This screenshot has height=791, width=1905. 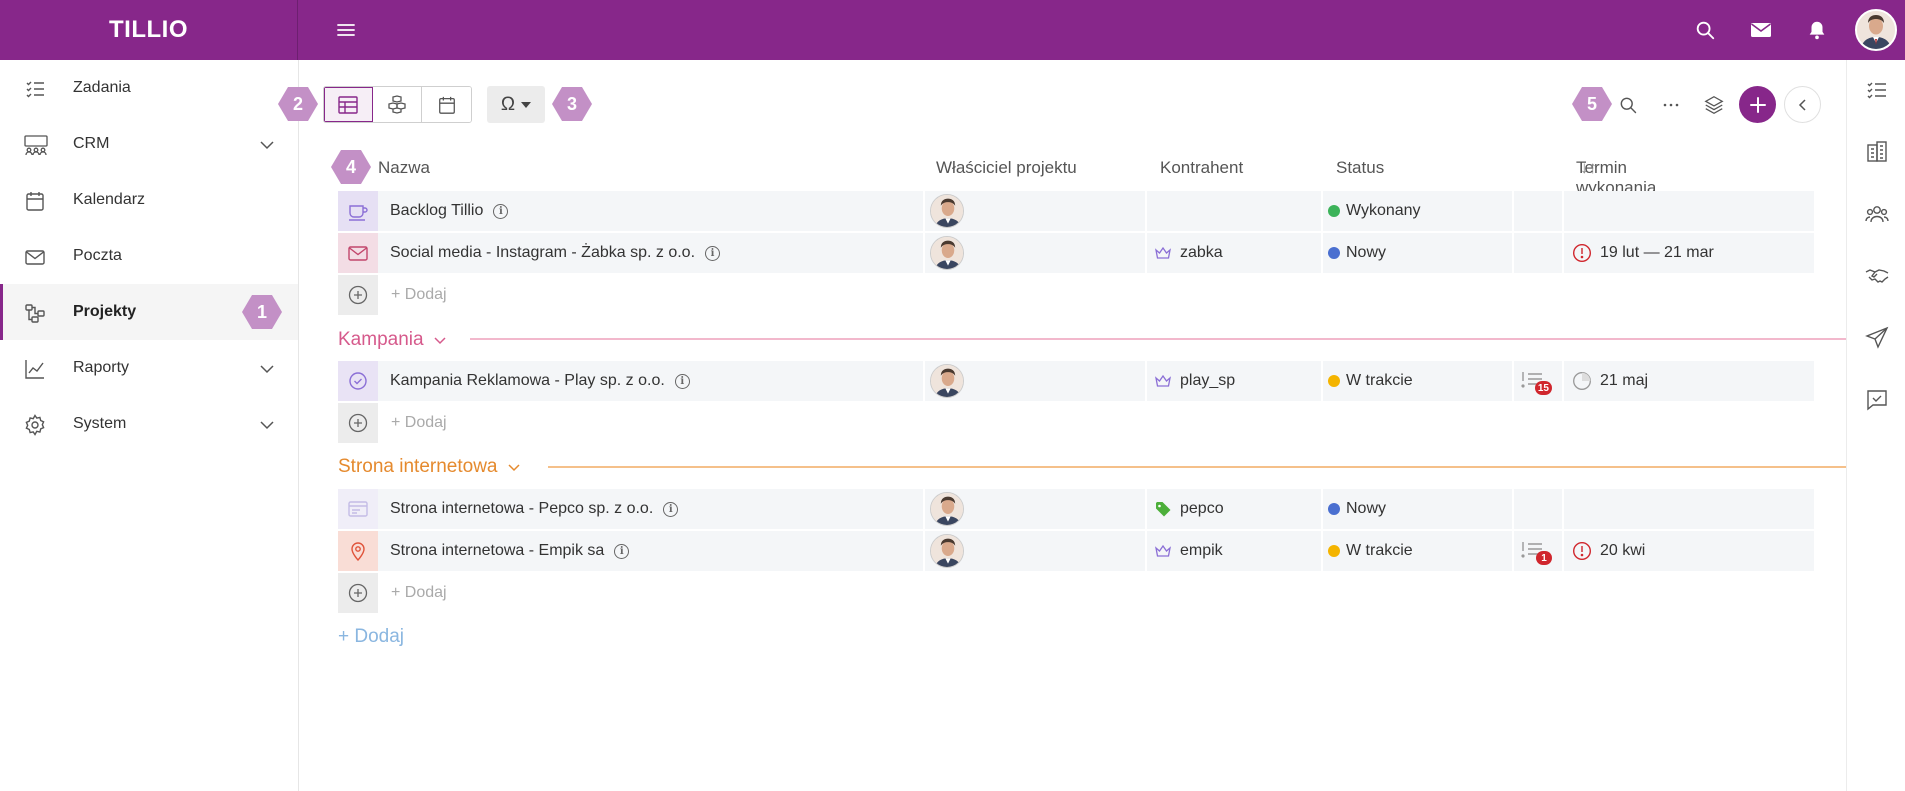 What do you see at coordinates (1201, 168) in the screenshot?
I see `column-header-contractor: Kontrahent` at bounding box center [1201, 168].